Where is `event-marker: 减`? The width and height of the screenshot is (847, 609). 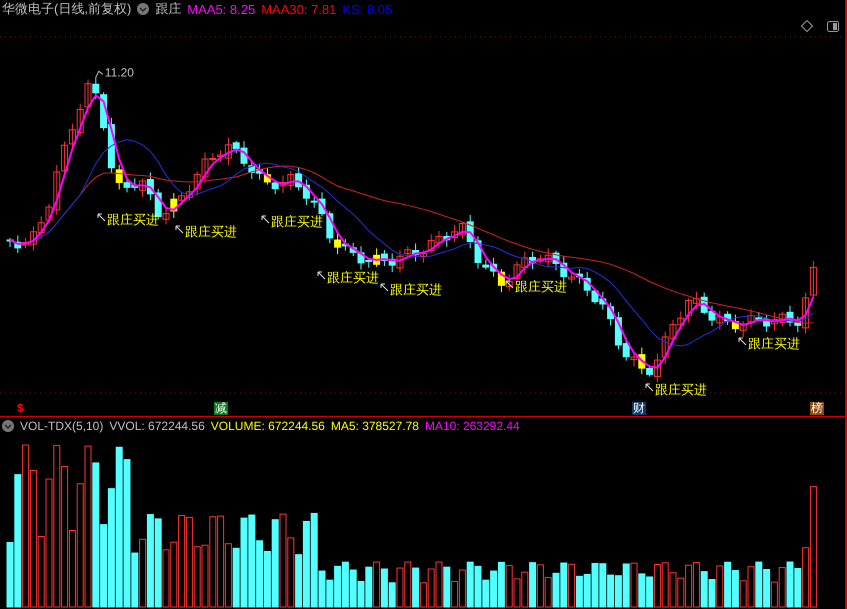 event-marker: 减 is located at coordinates (221, 408).